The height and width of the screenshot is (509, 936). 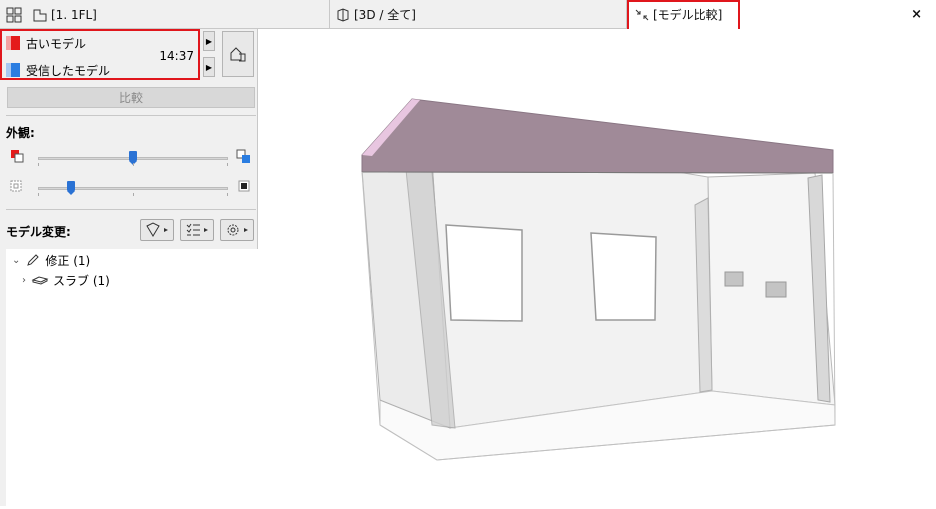 I want to click on opacity-slider-row, so click(x=132, y=188).